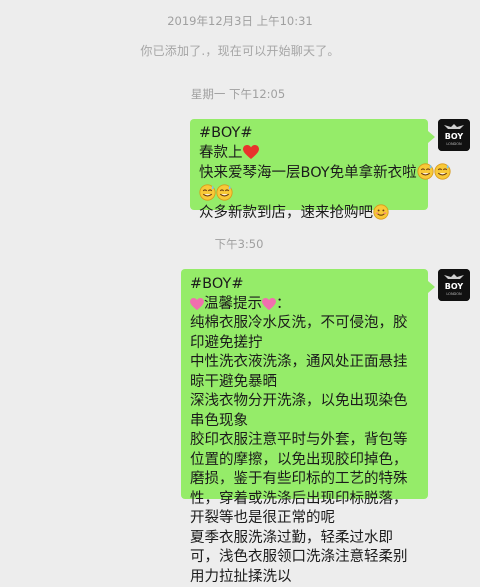 This screenshot has width=480, height=587. I want to click on message-1-text-new: 众多新款到店，速来抢购吧, so click(286, 213).